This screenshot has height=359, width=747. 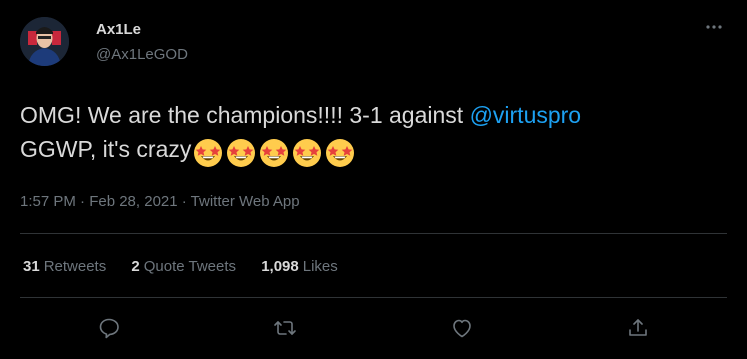 What do you see at coordinates (31, 266) in the screenshot?
I see `retweets-count: 31` at bounding box center [31, 266].